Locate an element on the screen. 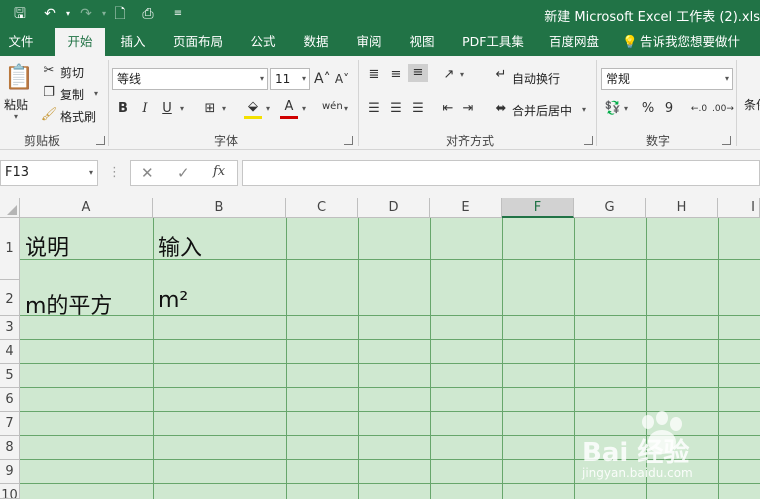 This screenshot has height=499, width=760. italic-button: I is located at coordinates (145, 109).